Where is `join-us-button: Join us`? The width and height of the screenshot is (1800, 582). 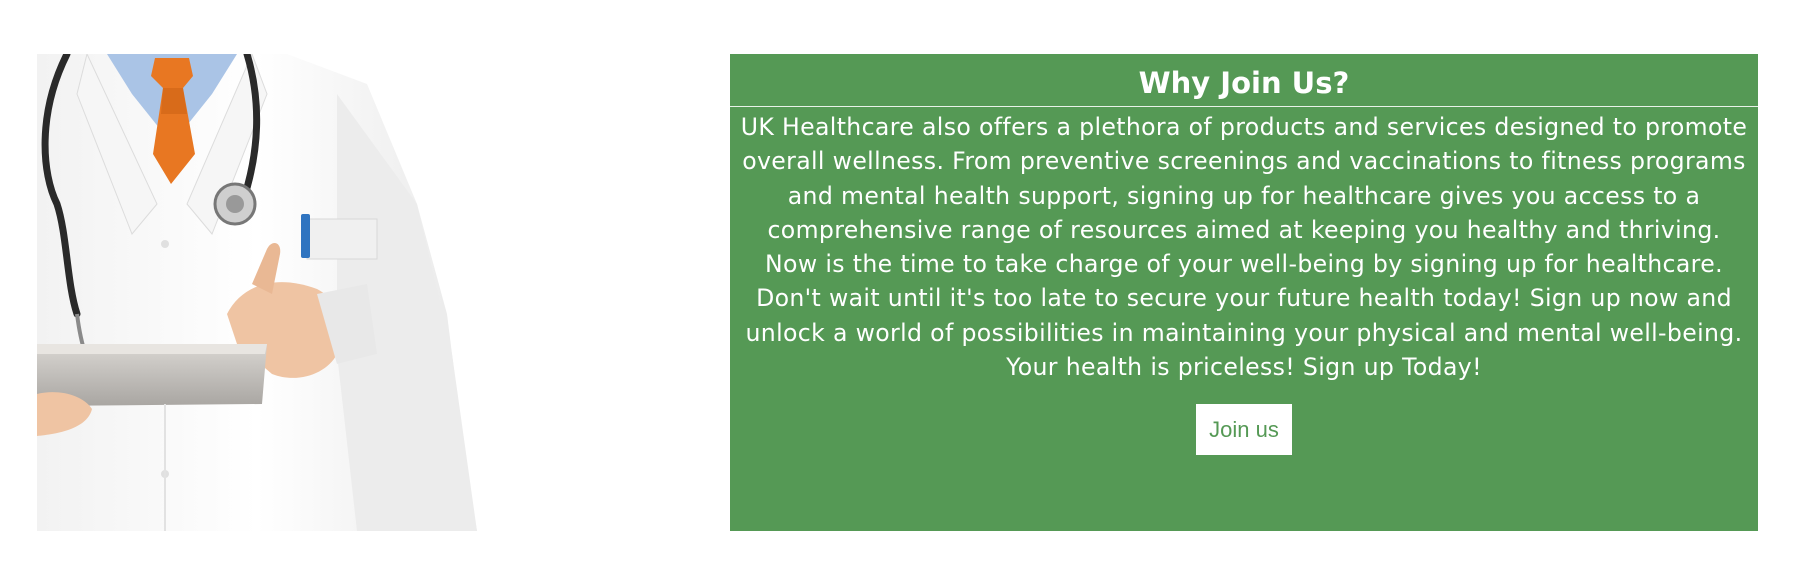 join-us-button: Join us is located at coordinates (1244, 430).